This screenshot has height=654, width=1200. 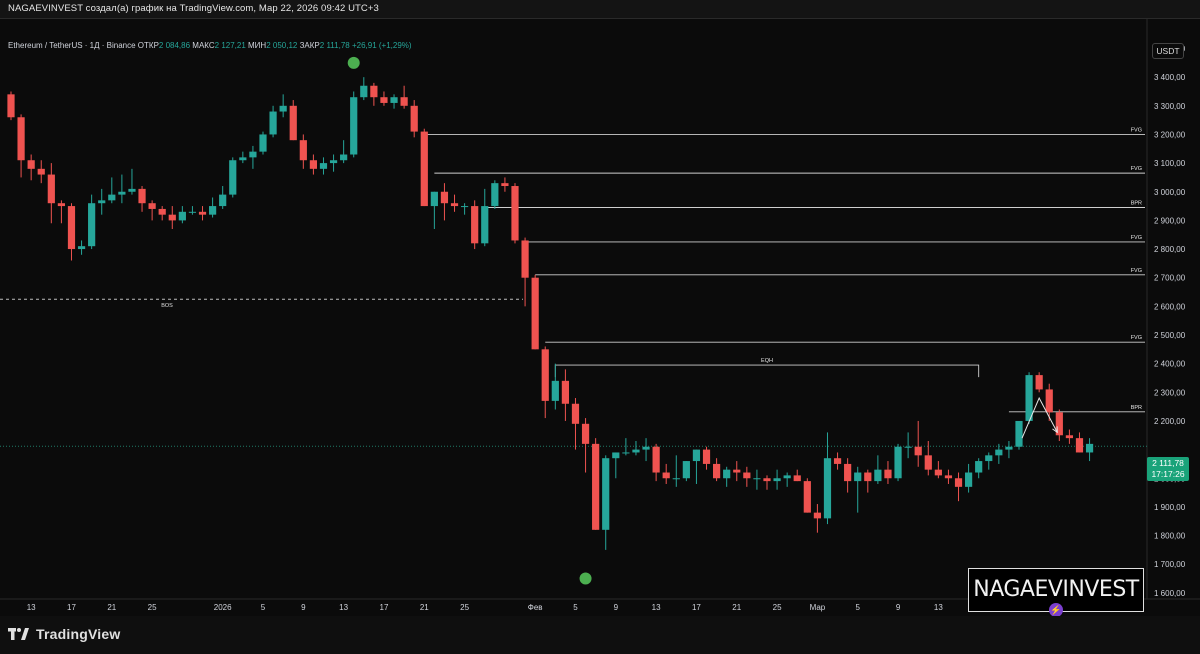 I want to click on y-tick-label: 3 000,00, so click(x=1170, y=192).